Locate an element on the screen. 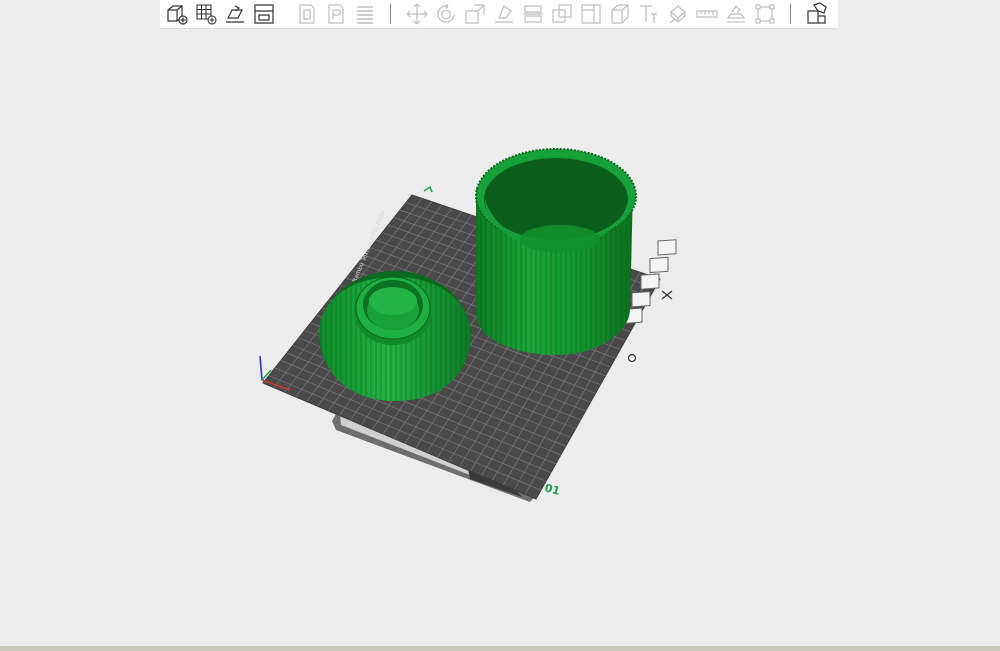 Image resolution: width=1000 pixels, height=651 pixels. plate-corner-marker is located at coordinates (428, 189).